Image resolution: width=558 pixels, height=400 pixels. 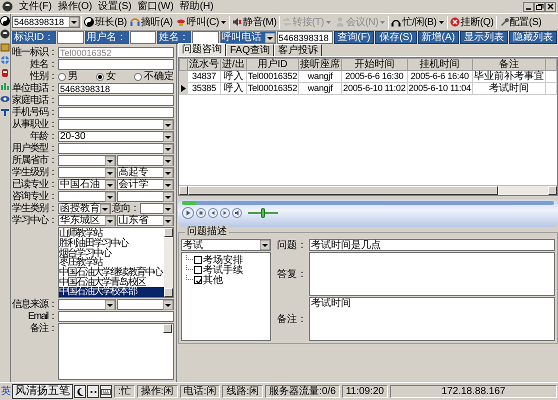 I want to click on list-item: 中国石油大学青岛校区, so click(x=111, y=283).